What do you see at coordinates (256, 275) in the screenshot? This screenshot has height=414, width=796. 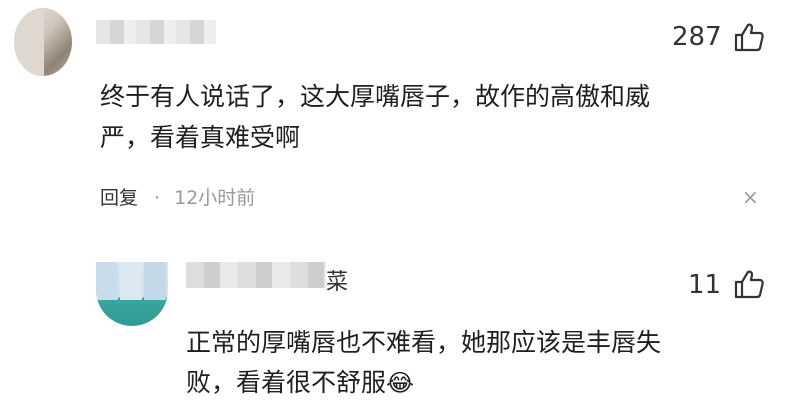 I see `reply-commenter-name-blurred` at bounding box center [256, 275].